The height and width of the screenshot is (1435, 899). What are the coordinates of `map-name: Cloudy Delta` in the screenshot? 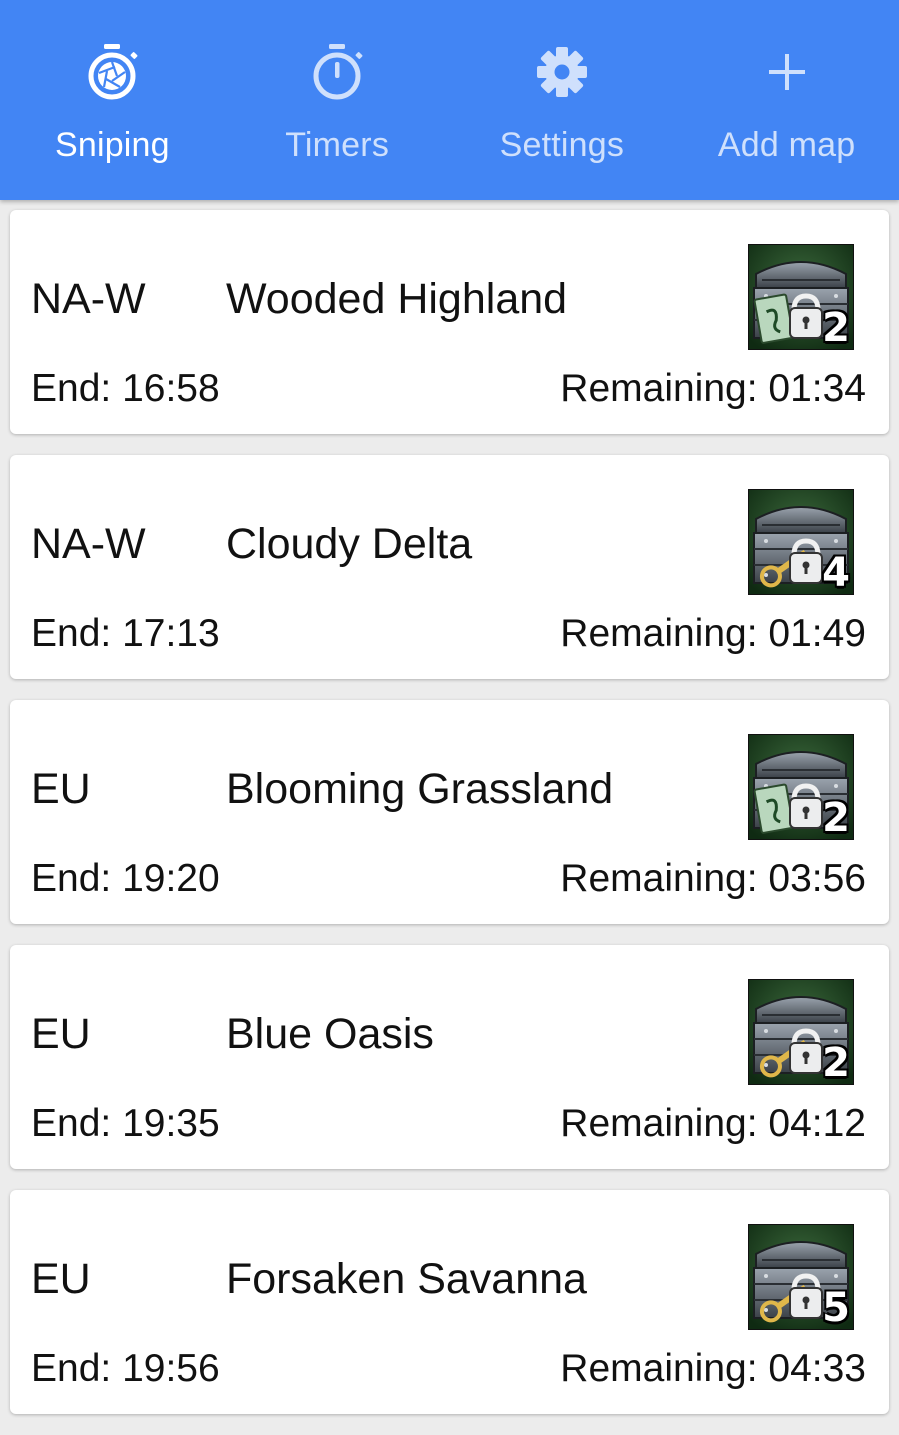 It's located at (349, 544).